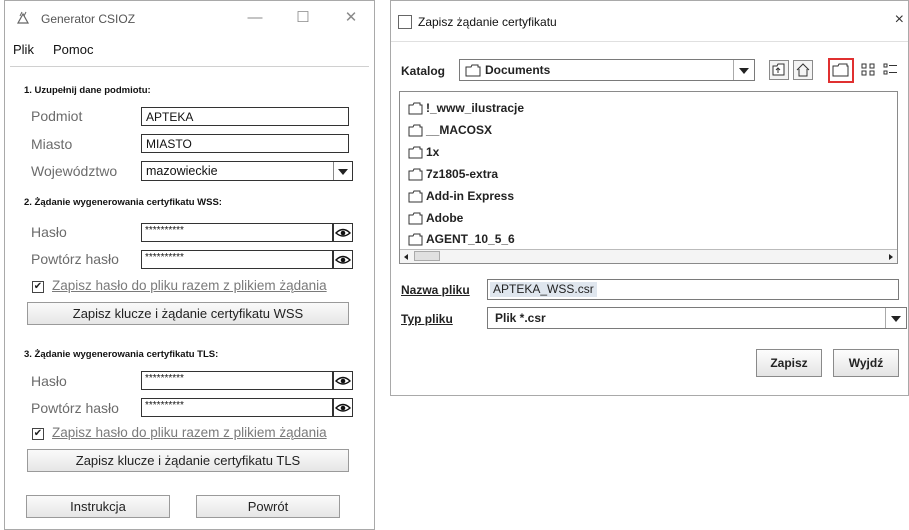 This screenshot has width=909, height=530. Describe the element at coordinates (188, 460) in the screenshot. I see `save-tls-button: Zapisz klucze i żądanie certyfikatu TLS` at that location.